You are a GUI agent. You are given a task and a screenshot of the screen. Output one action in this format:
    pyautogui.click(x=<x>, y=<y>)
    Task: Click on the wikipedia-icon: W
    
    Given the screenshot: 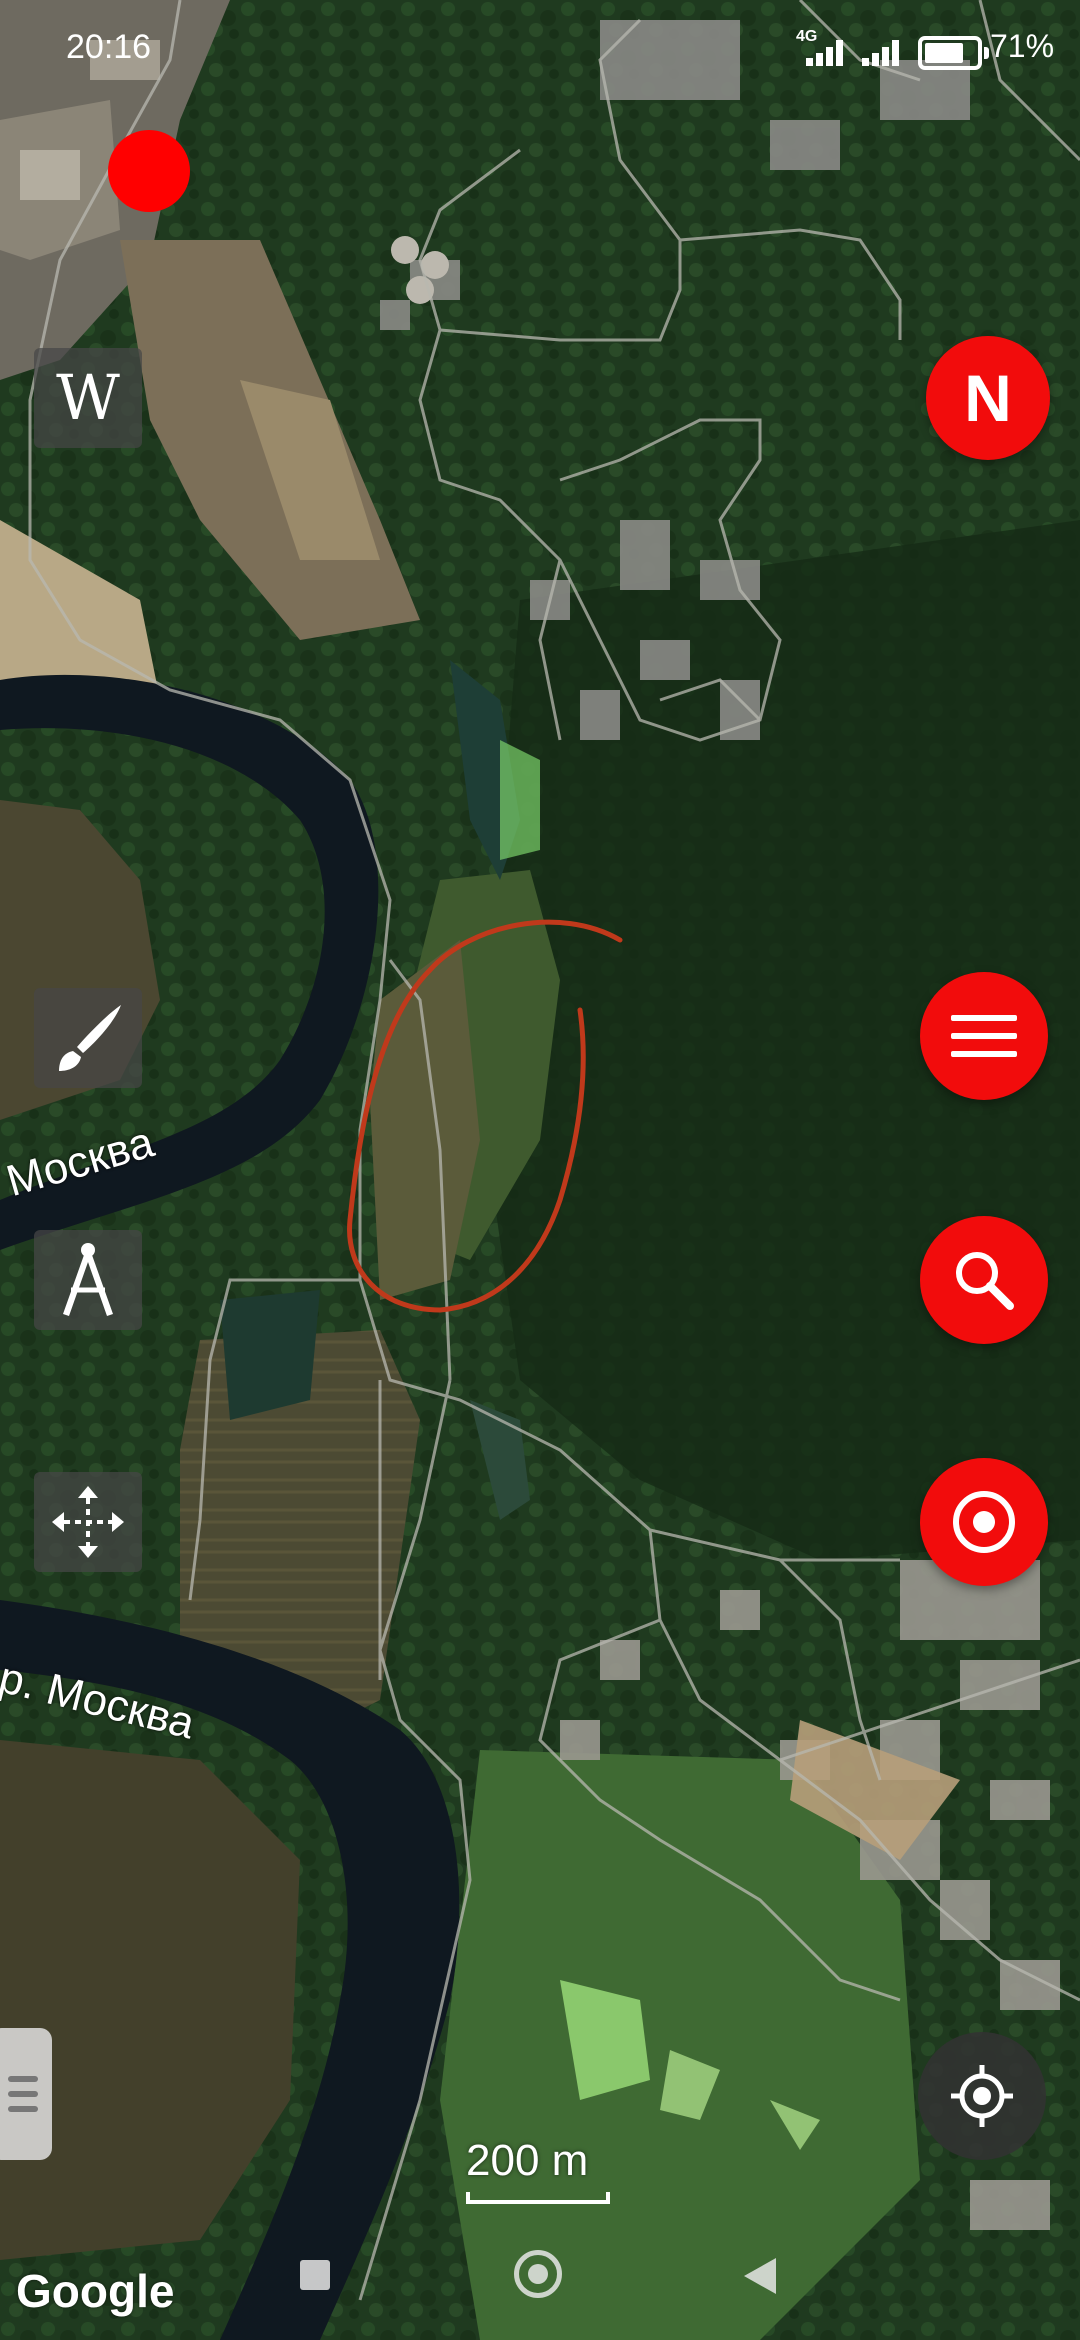 What is the action you would take?
    pyautogui.click(x=88, y=397)
    